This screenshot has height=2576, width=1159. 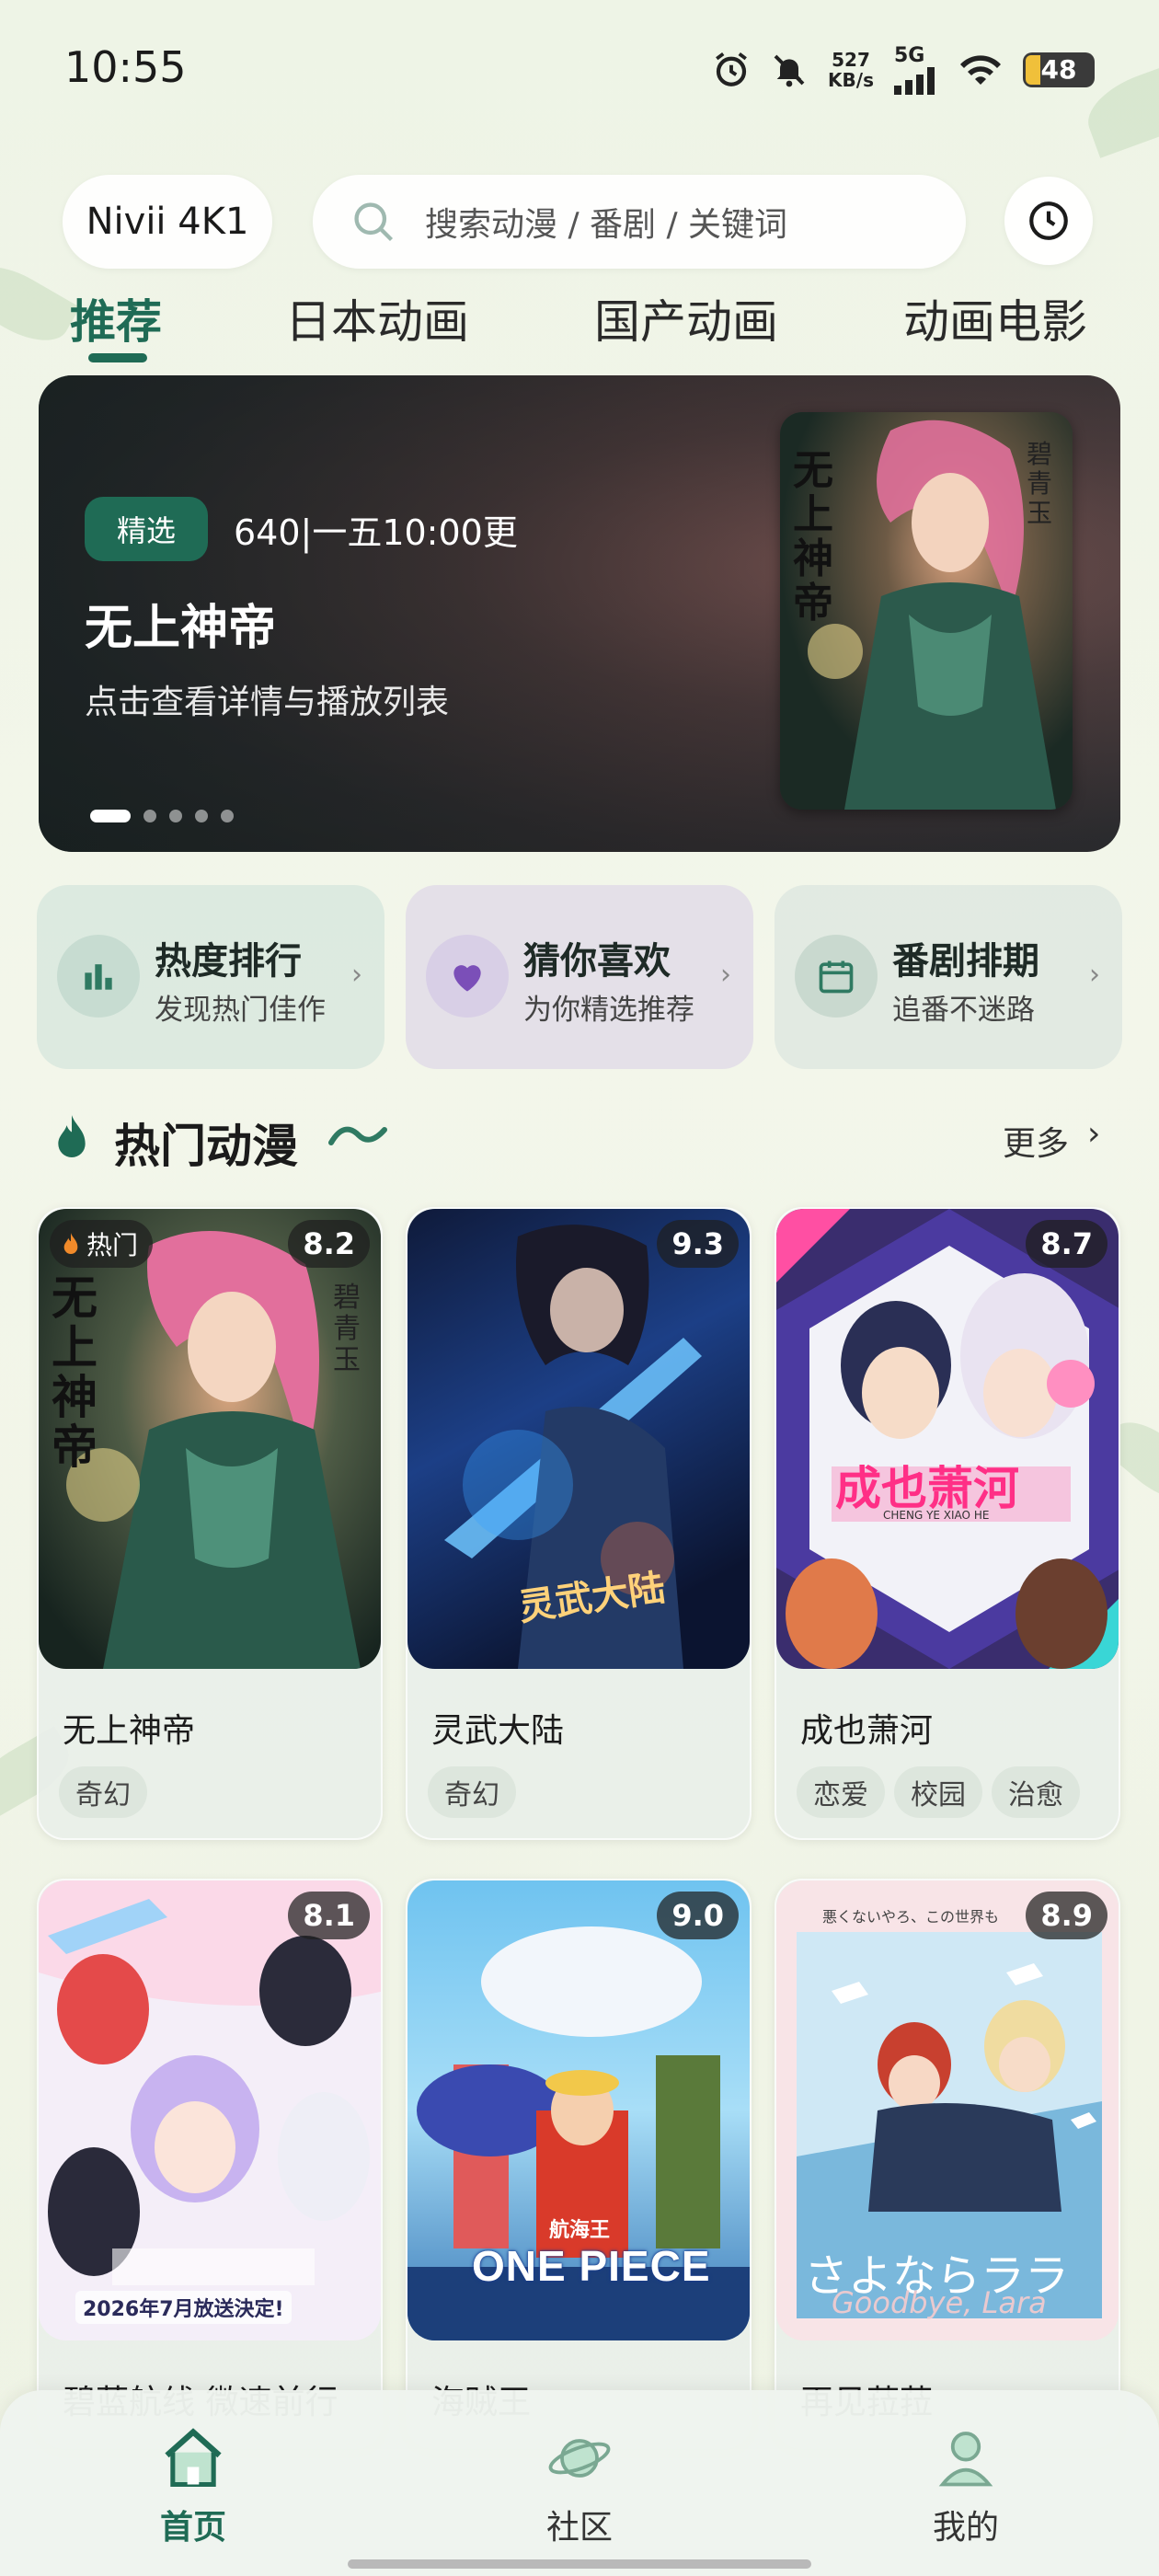 What do you see at coordinates (329, 1915) in the screenshot?
I see `rating-badge: 8.1` at bounding box center [329, 1915].